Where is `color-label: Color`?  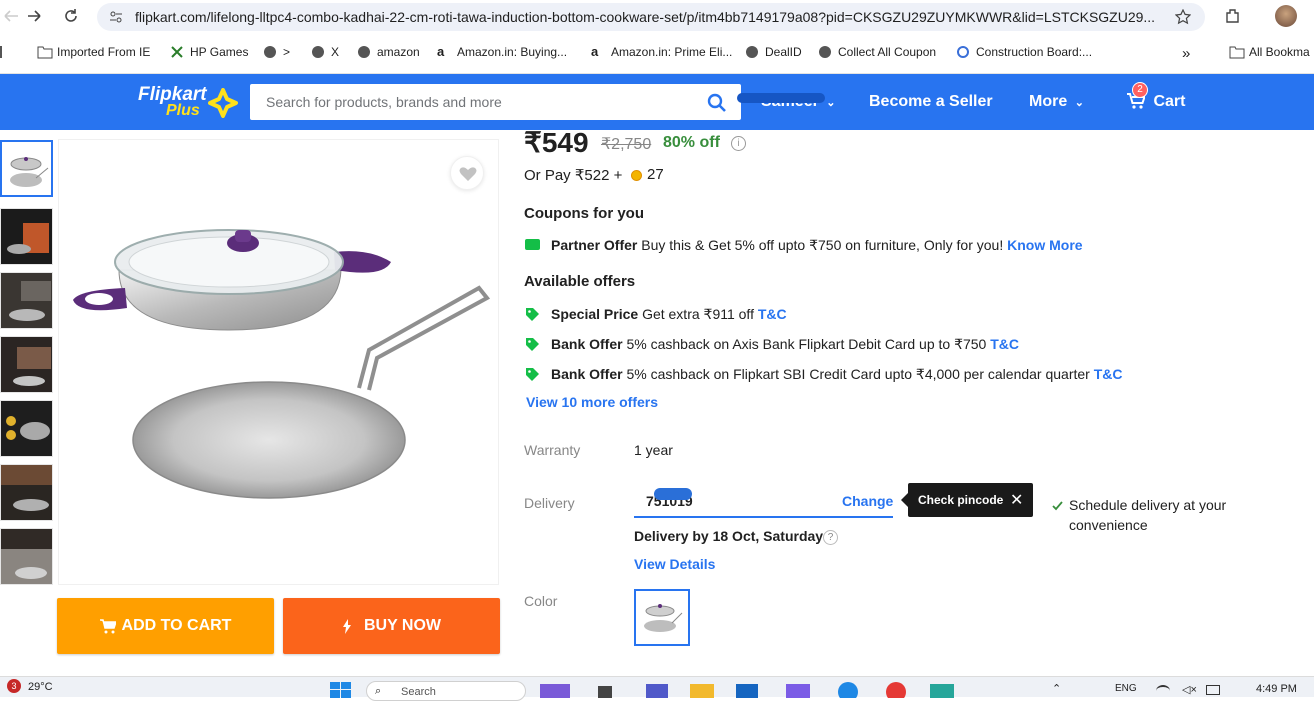 color-label: Color is located at coordinates (541, 601).